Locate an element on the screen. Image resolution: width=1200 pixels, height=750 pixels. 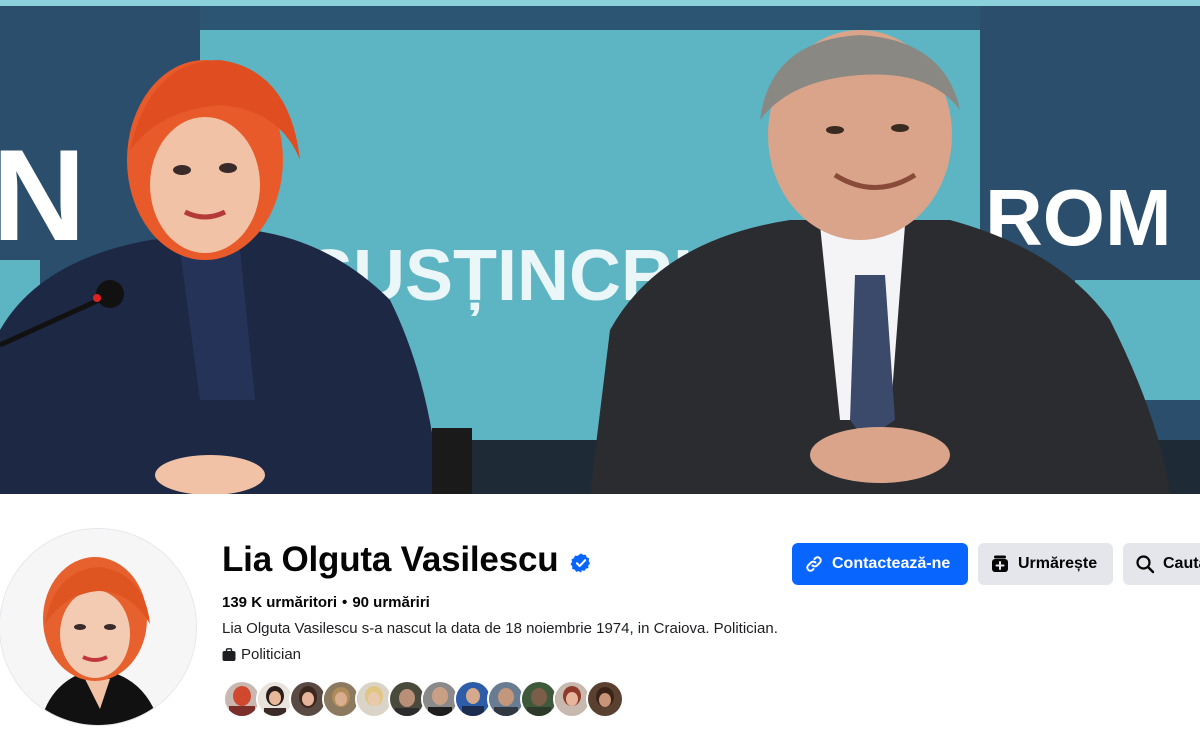
search-button: Caută is located at coordinates (1161, 564).